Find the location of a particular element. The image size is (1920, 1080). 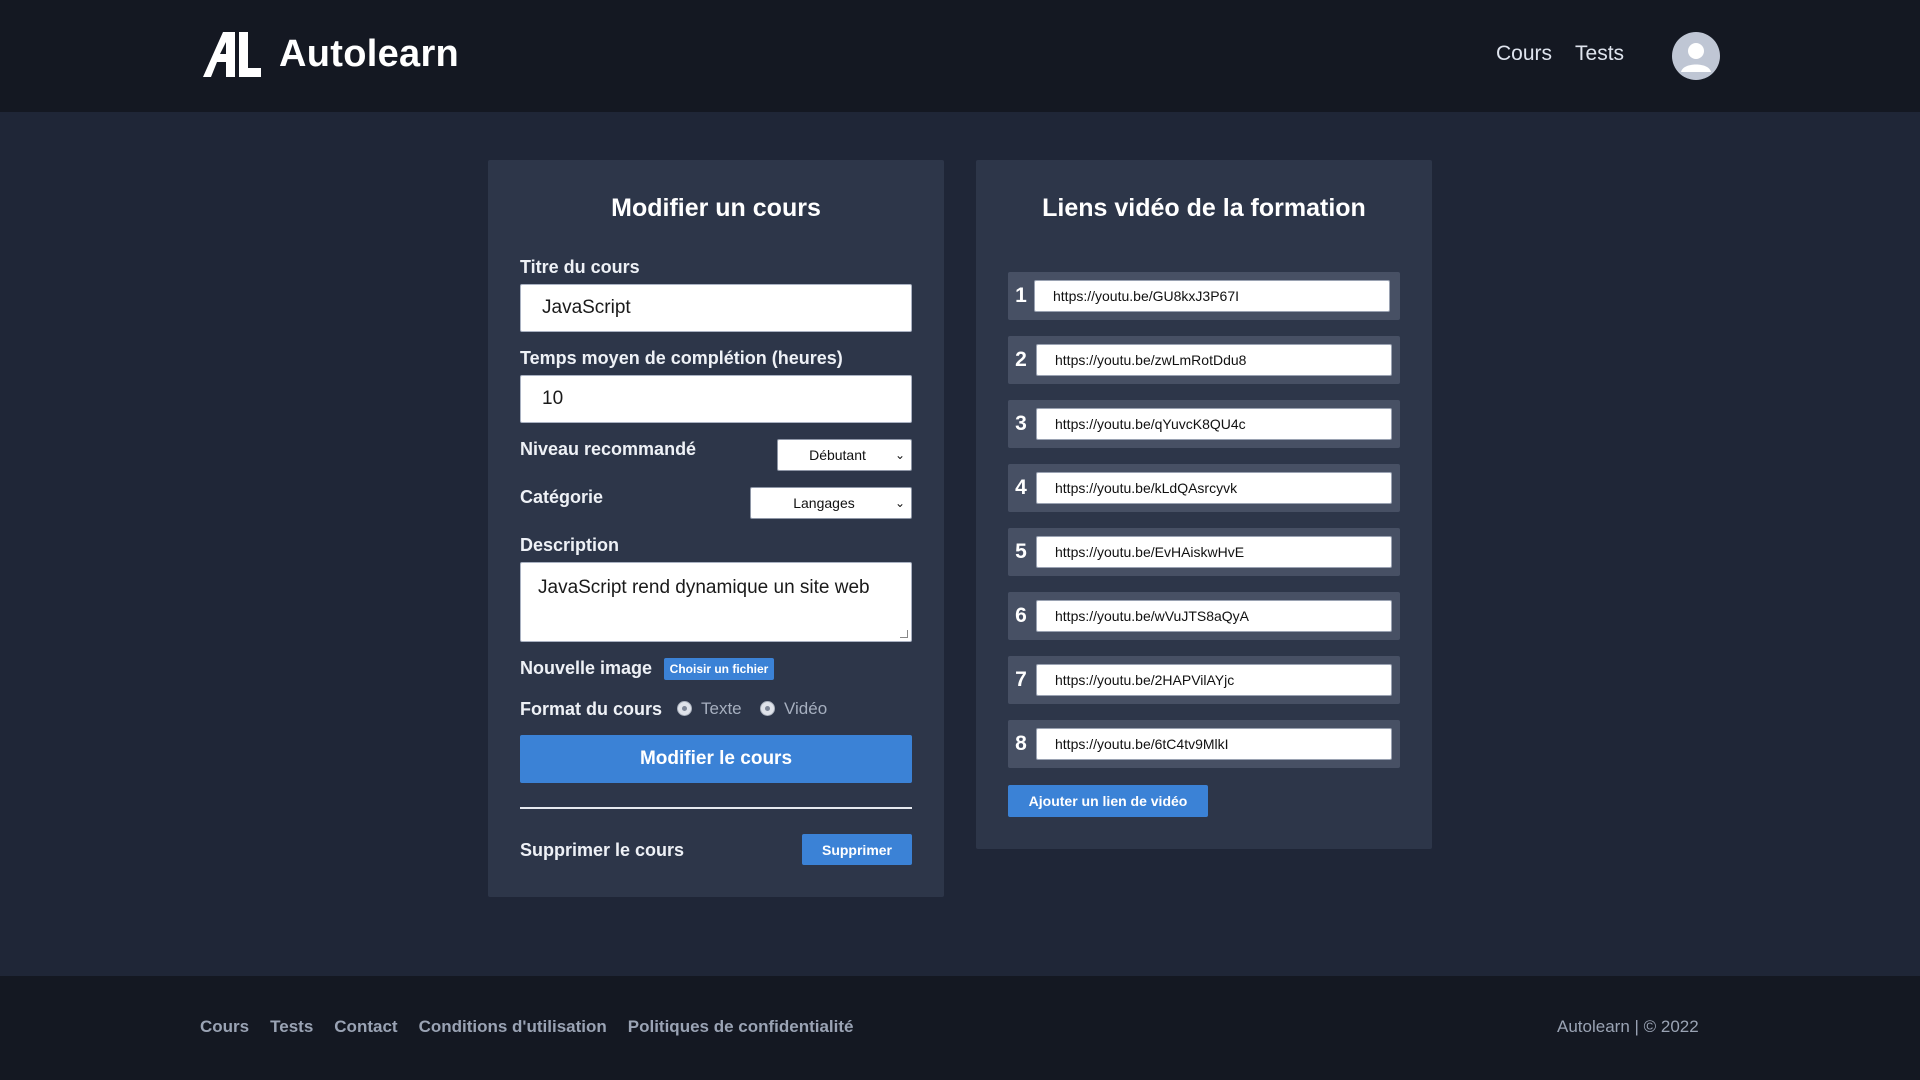

delete-course-label: Supprimer le cours is located at coordinates (602, 850).